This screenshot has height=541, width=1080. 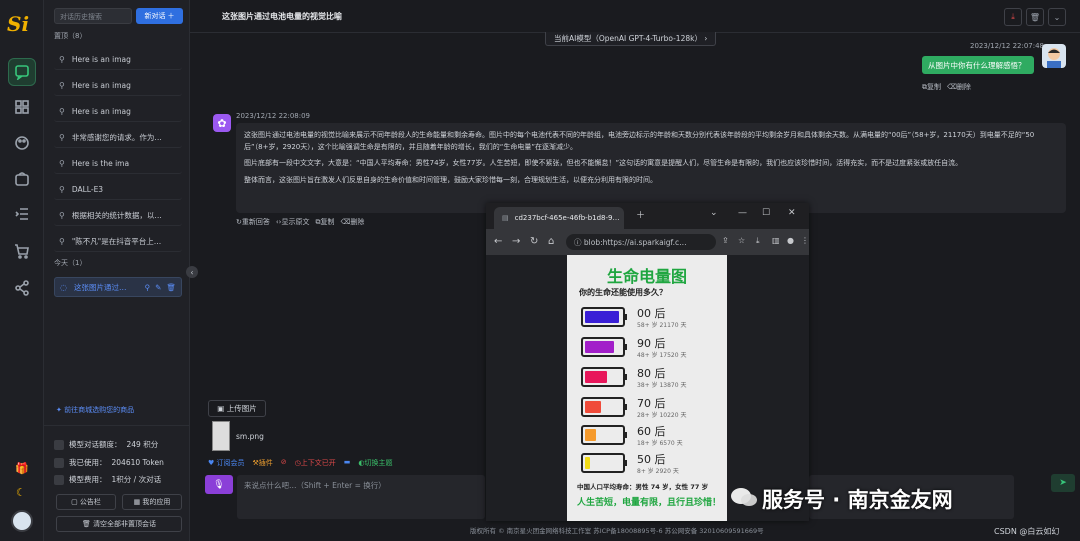 I want to click on vip-button: ♥ 订阅会员, so click(x=226, y=463).